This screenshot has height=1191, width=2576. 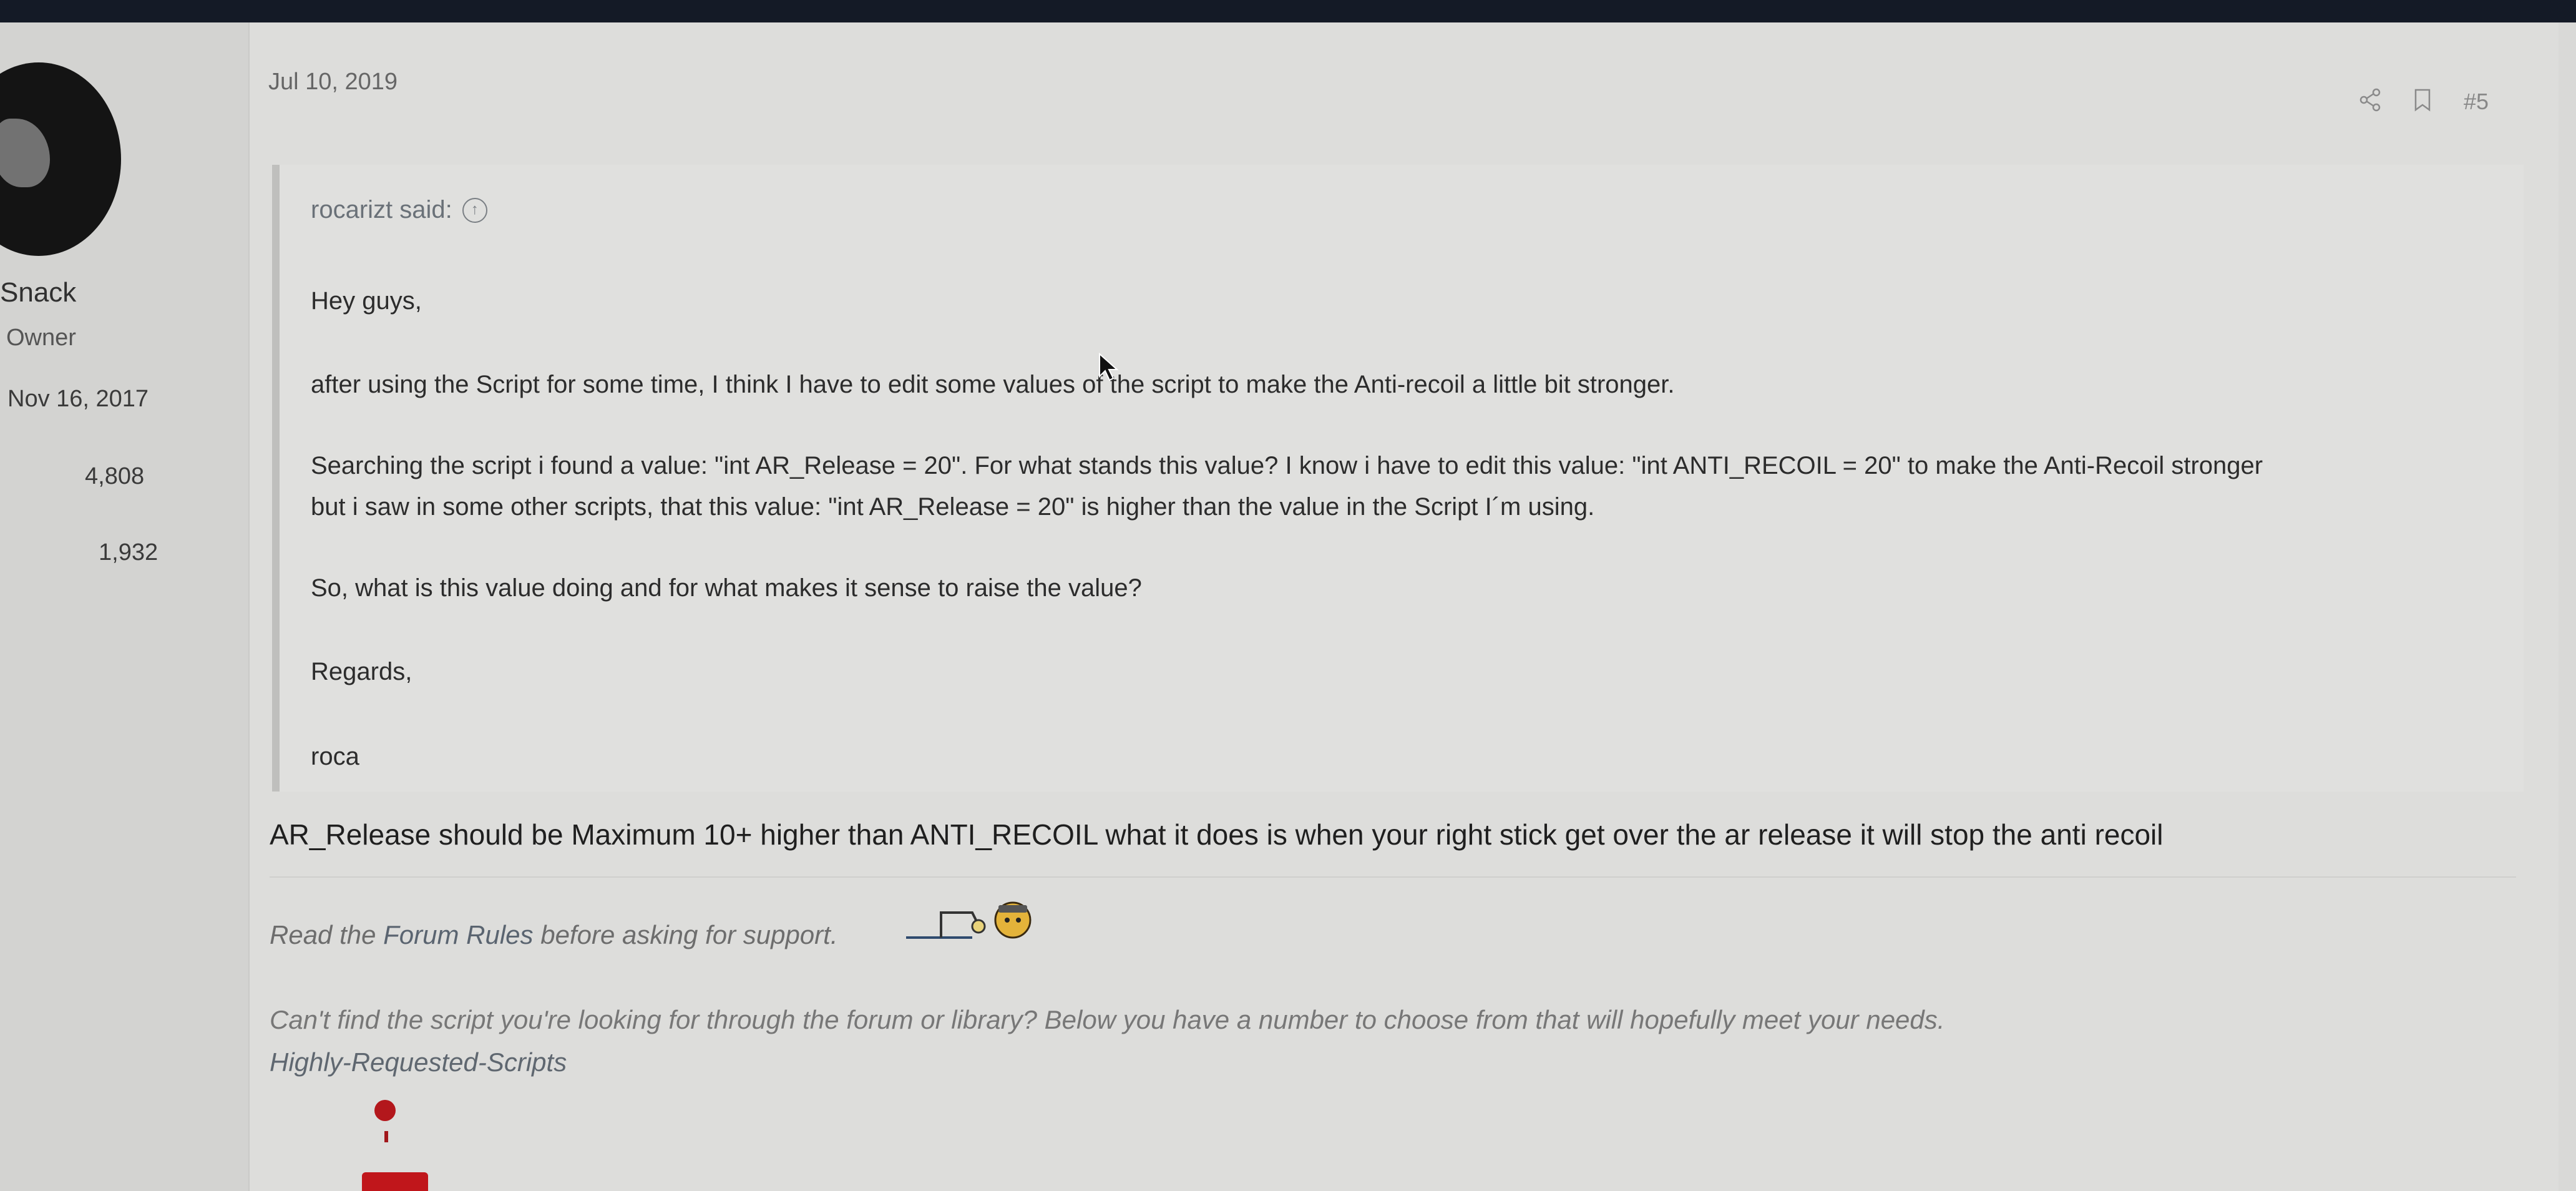 I want to click on signature-emoji-image, so click(x=972, y=919).